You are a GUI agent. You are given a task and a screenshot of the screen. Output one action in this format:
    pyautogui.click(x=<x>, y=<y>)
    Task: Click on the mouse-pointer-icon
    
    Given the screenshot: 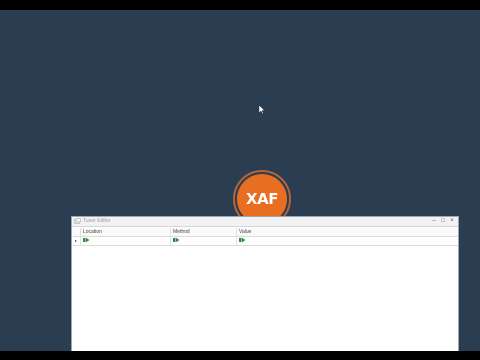 What is the action you would take?
    pyautogui.click(x=262, y=109)
    